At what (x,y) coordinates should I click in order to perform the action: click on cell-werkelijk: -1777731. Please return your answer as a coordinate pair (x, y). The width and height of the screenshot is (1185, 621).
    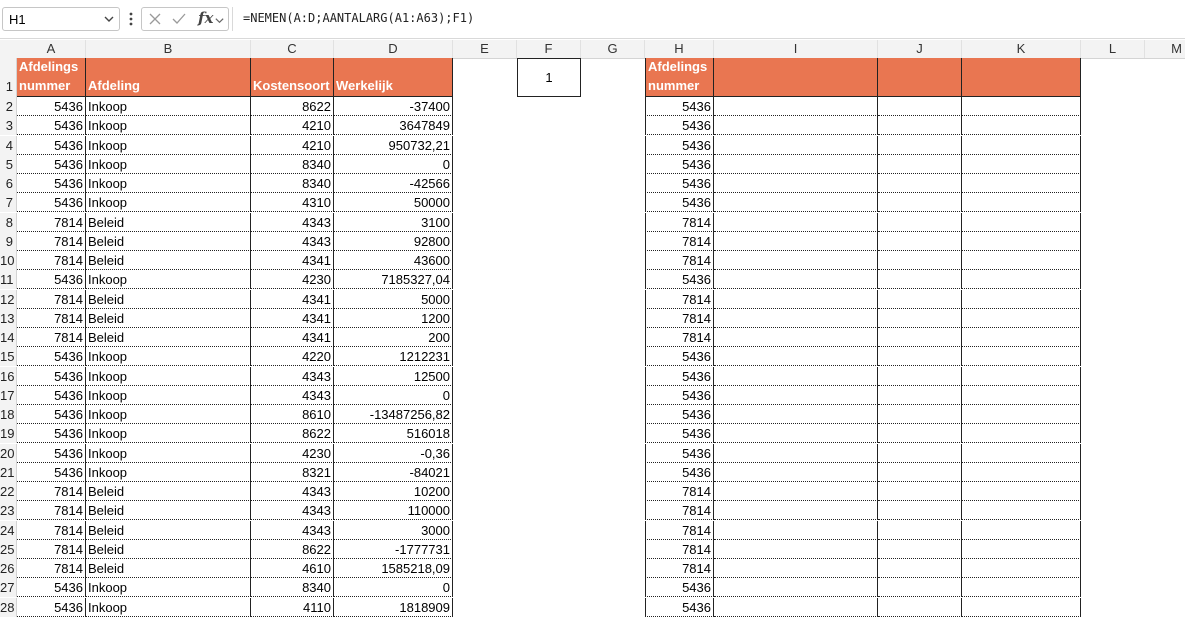
    Looking at the image, I should click on (393, 549).